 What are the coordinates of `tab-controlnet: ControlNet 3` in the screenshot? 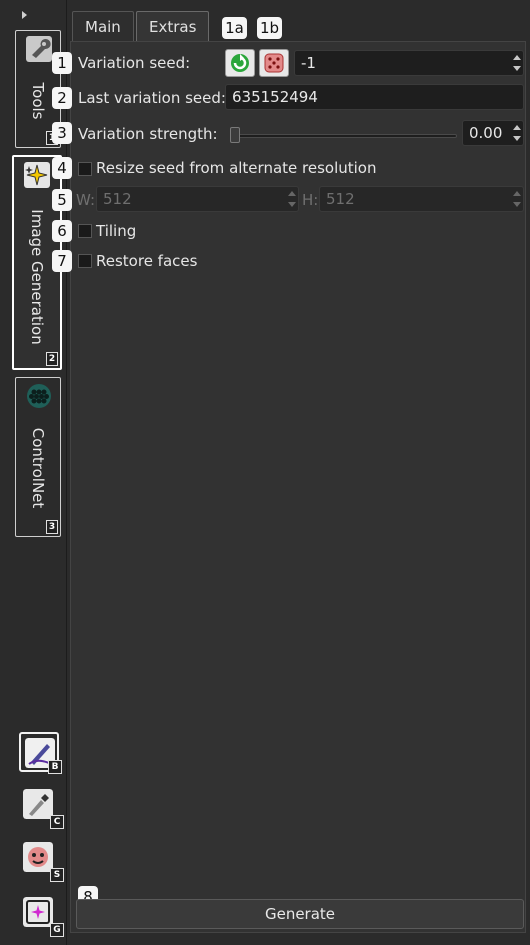 It's located at (38, 457).